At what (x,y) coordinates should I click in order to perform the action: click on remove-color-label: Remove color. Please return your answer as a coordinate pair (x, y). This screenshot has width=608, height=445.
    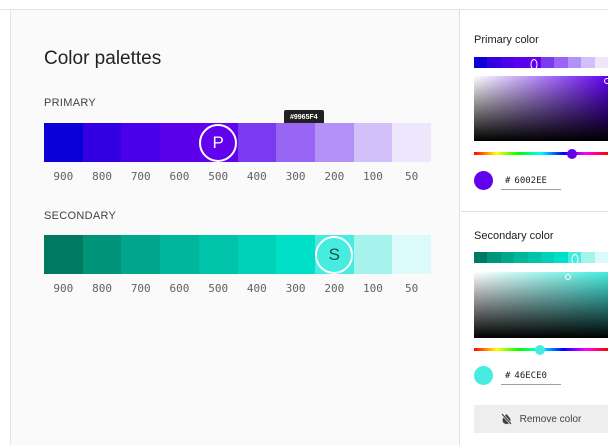
    Looking at the image, I should click on (550, 419).